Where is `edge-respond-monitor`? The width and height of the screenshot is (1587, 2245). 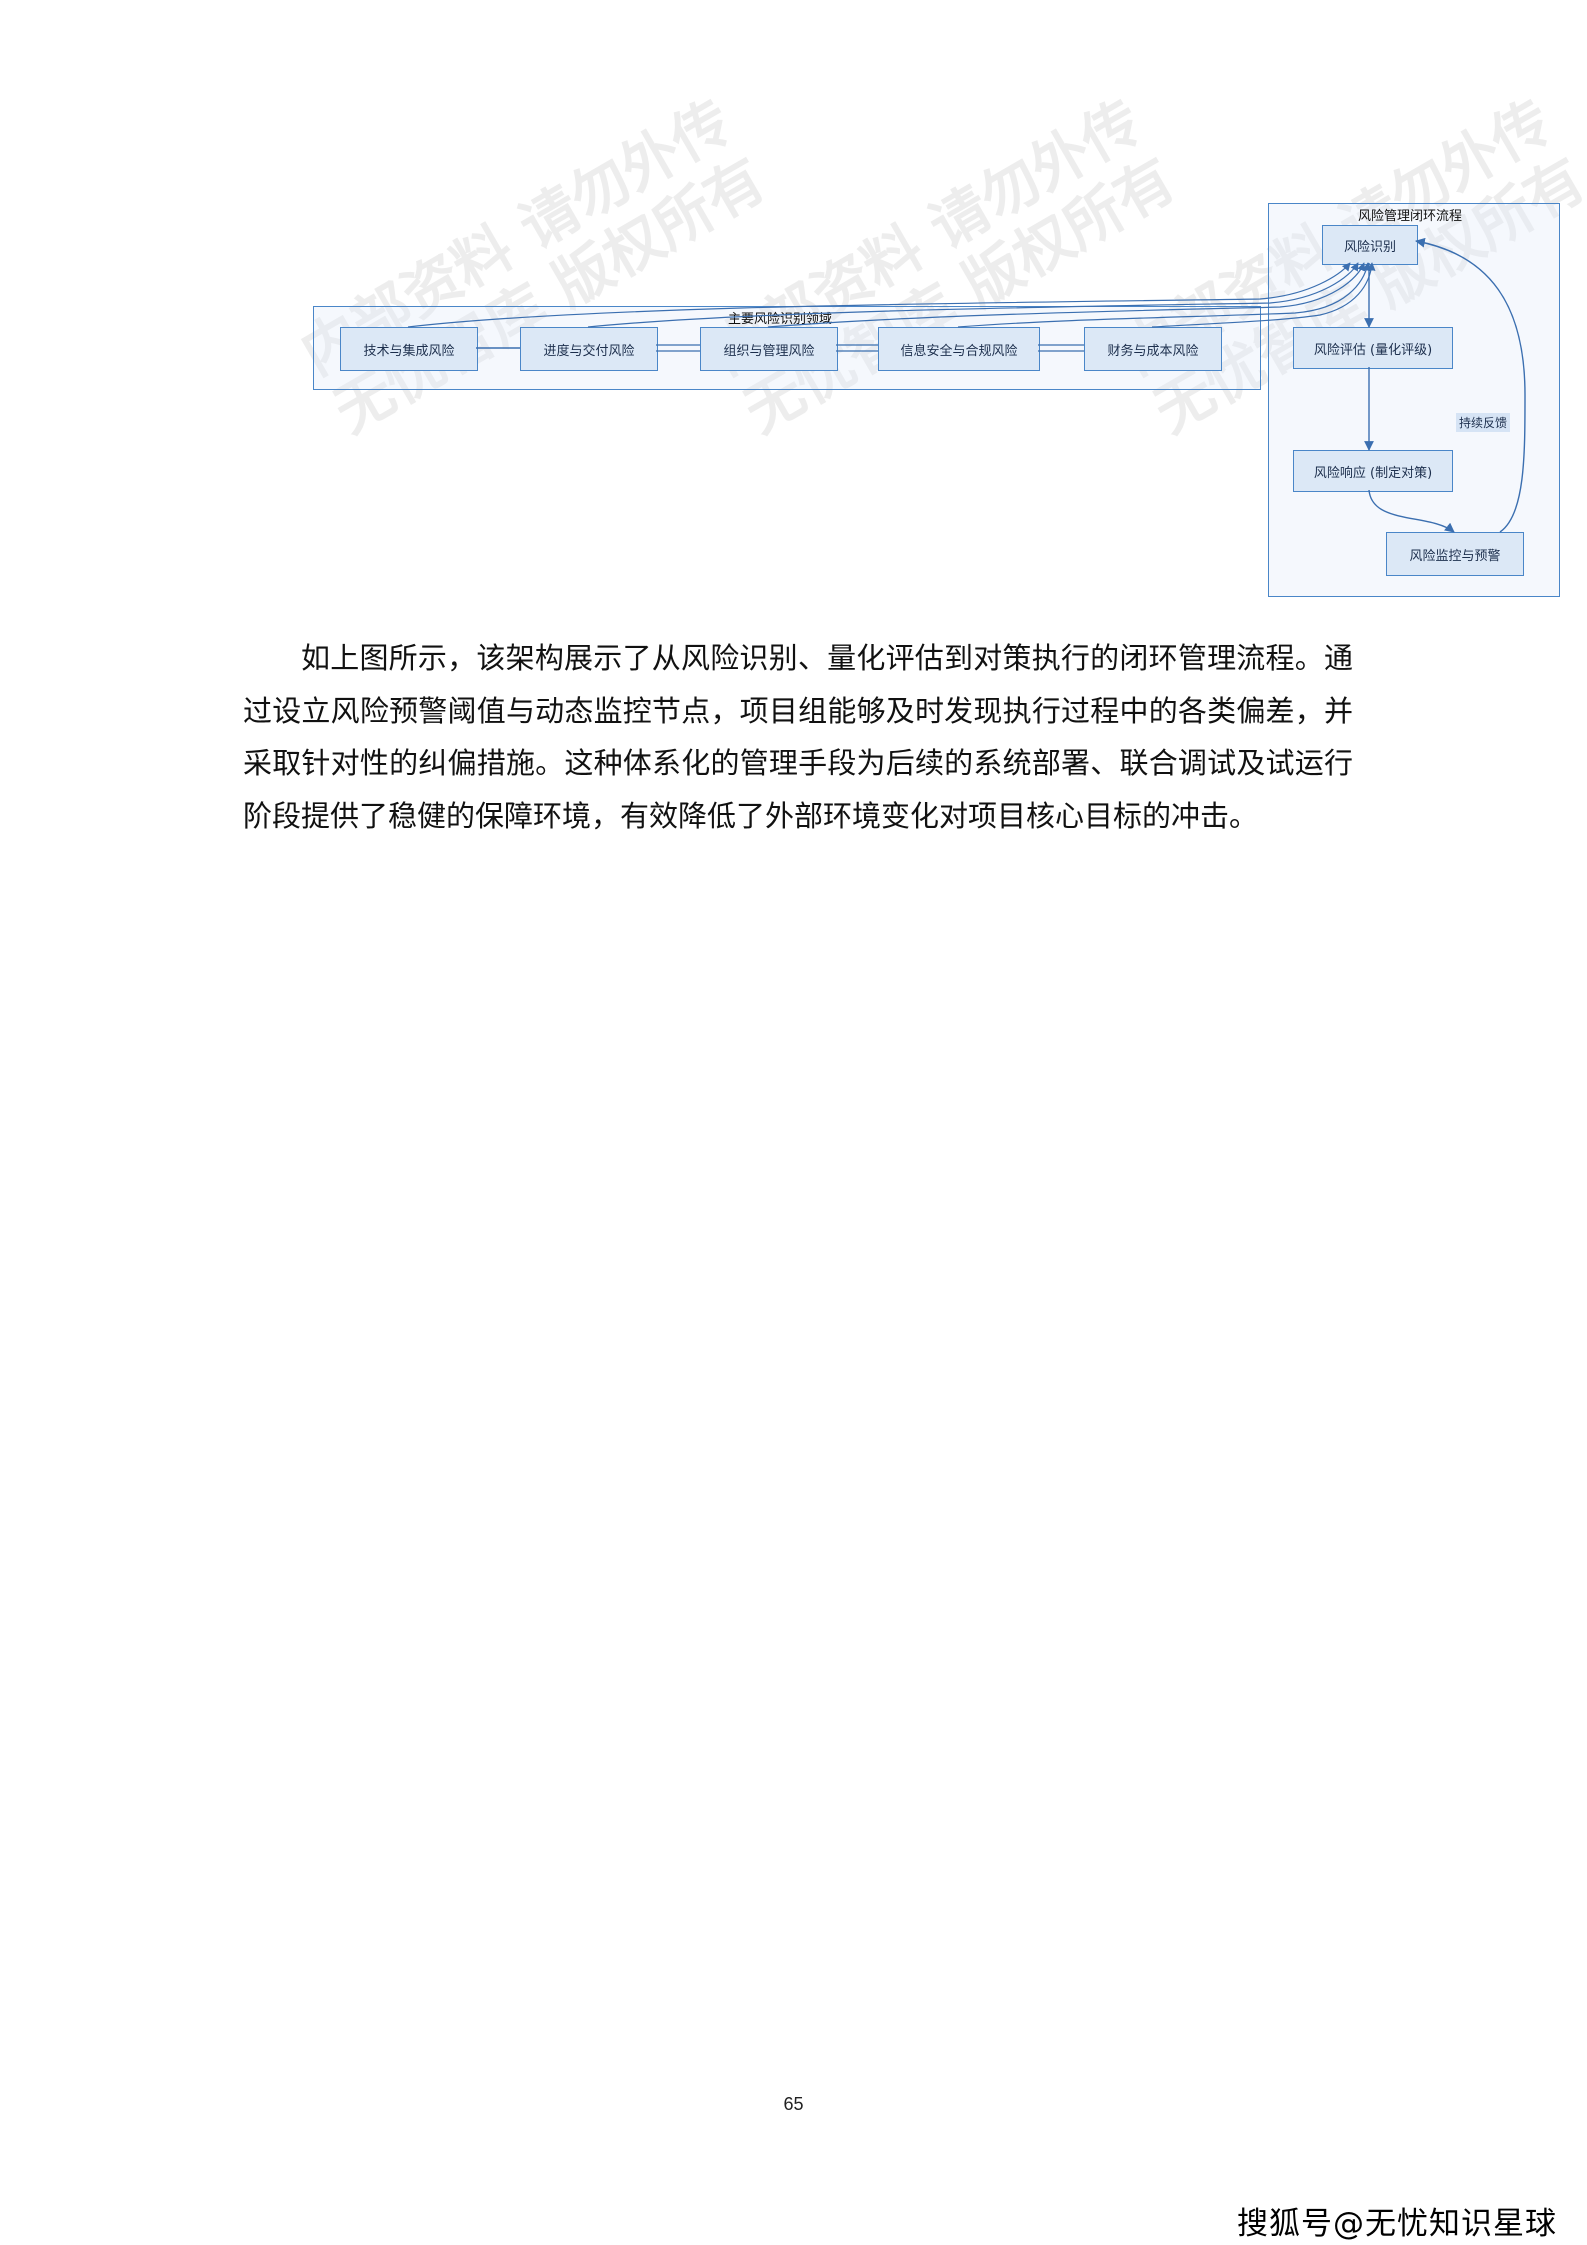 edge-respond-monitor is located at coordinates (1411, 511).